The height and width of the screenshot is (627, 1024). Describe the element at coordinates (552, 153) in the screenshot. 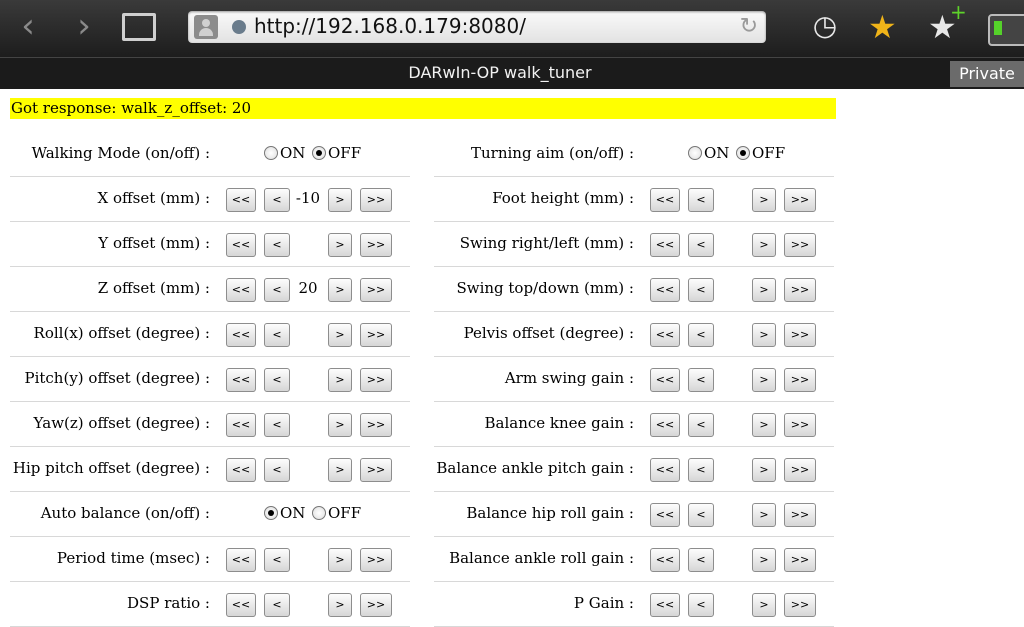

I see `setting-label: Turning aim (on/off) :` at that location.